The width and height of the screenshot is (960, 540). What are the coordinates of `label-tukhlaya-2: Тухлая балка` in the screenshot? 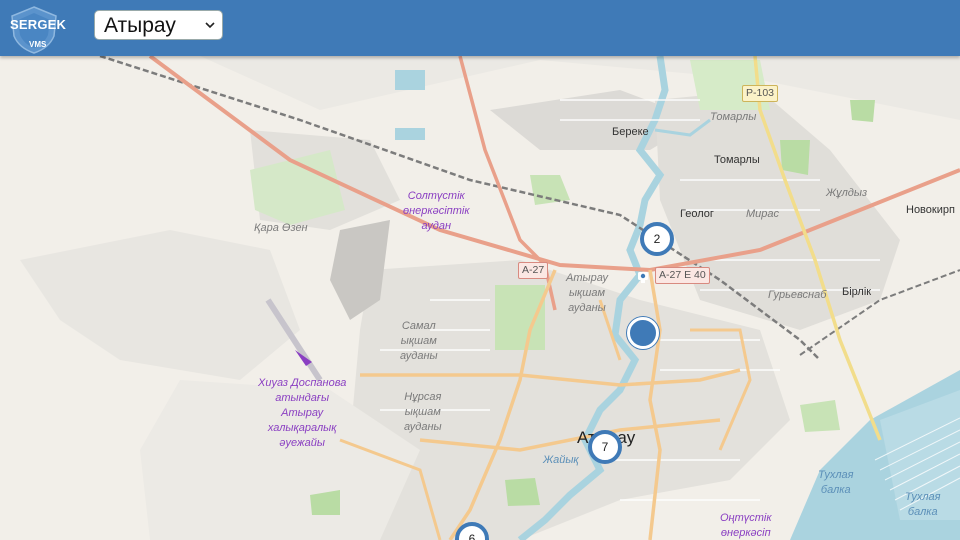 It's located at (923, 504).